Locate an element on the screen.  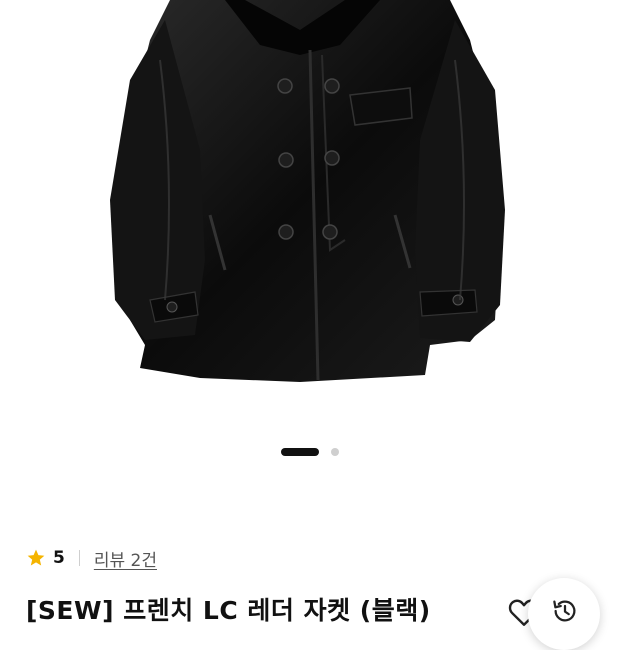
rating-score: 5 is located at coordinates (59, 558).